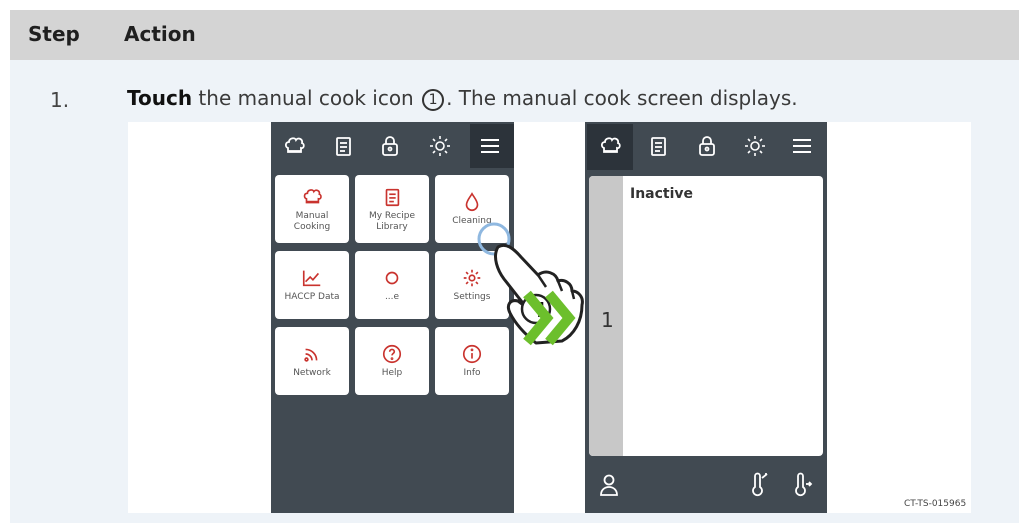 Image resolution: width=1021 pixels, height=525 pixels. What do you see at coordinates (472, 373) in the screenshot?
I see `tile-label: Info` at bounding box center [472, 373].